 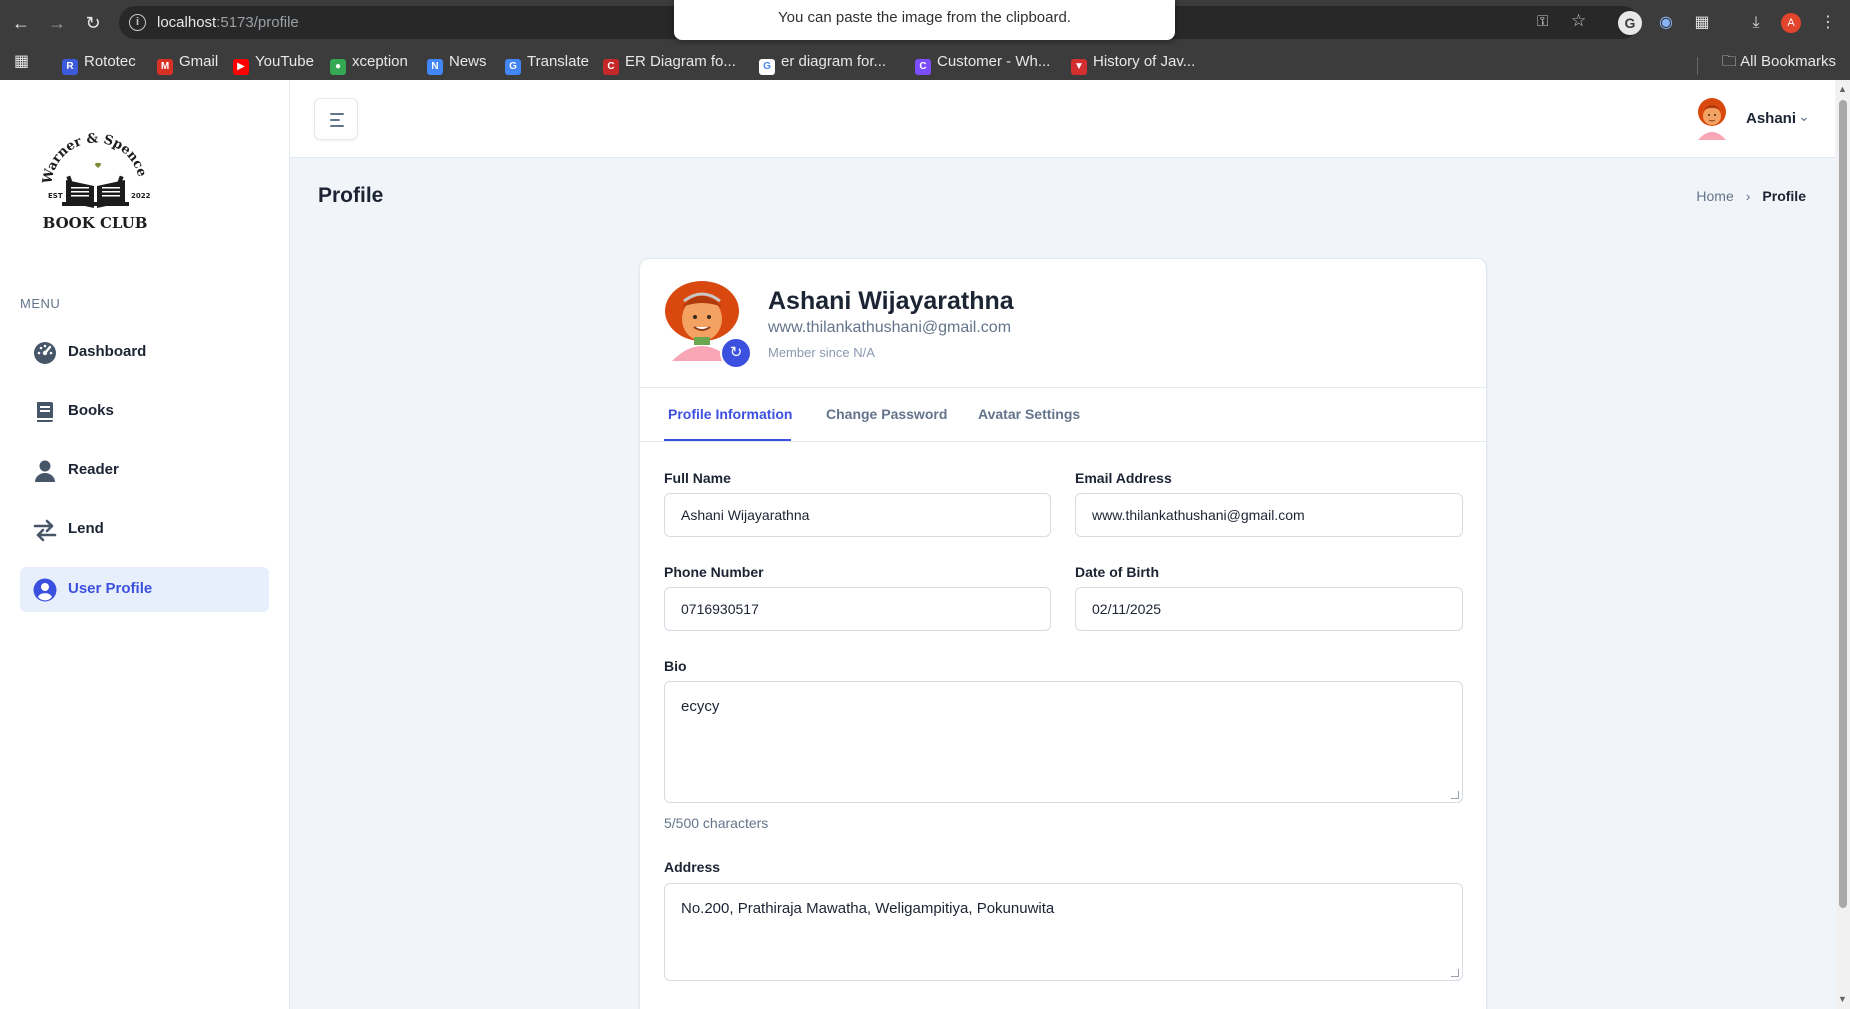 I want to click on chevron-right-icon: ›, so click(x=1748, y=196).